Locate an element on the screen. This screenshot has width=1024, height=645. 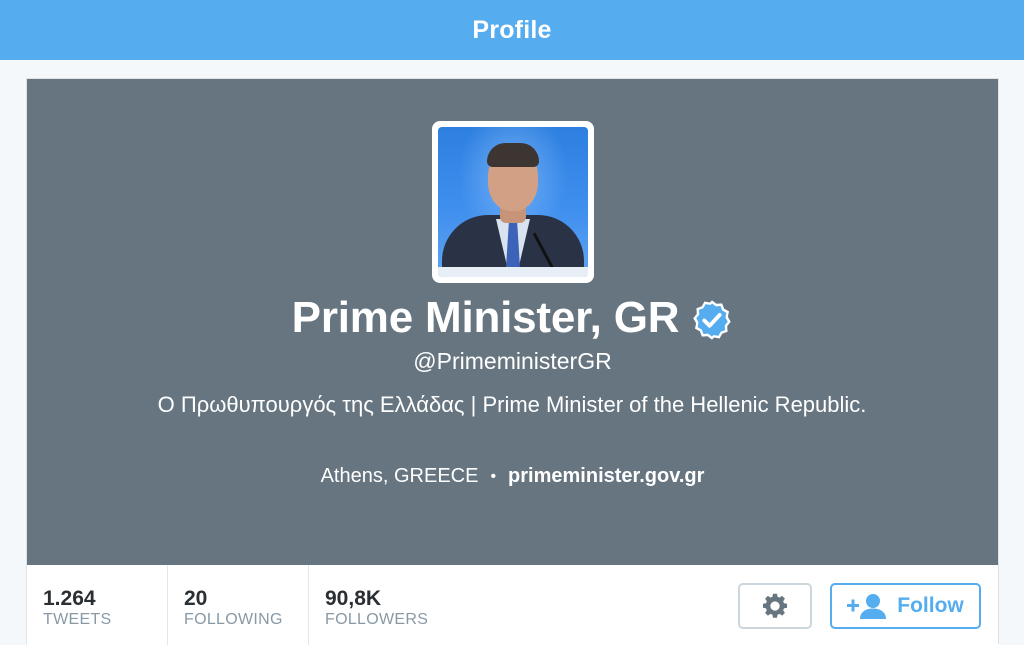
verified-badge-icon is located at coordinates (712, 320).